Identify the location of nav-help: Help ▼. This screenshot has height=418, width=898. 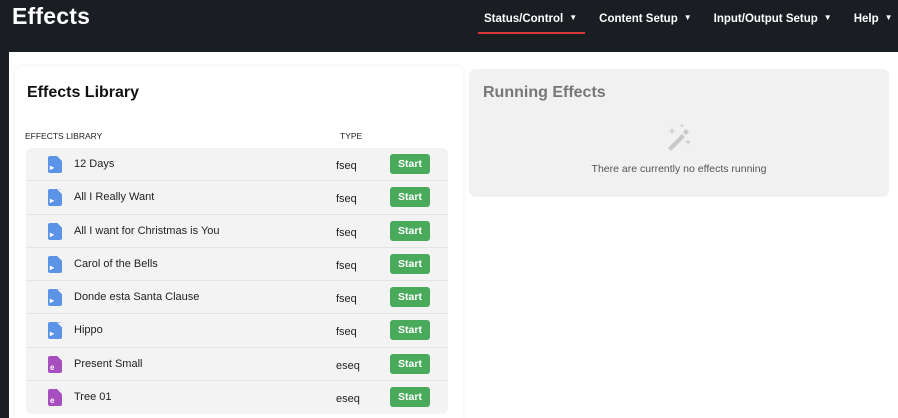
(873, 19).